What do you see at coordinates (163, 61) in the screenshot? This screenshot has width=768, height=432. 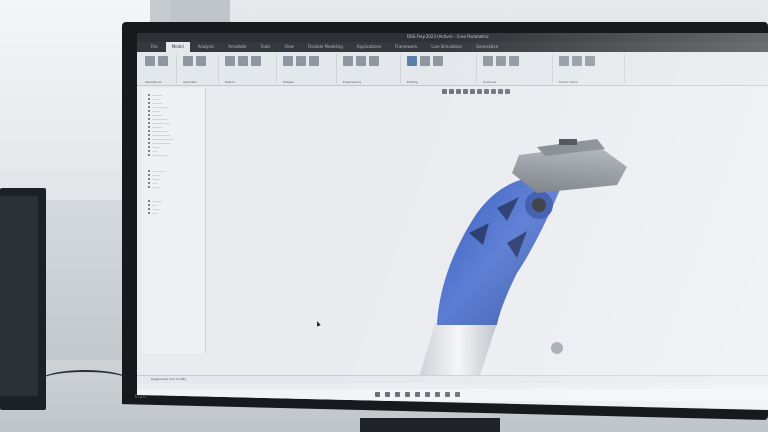 I see `copy-icon` at bounding box center [163, 61].